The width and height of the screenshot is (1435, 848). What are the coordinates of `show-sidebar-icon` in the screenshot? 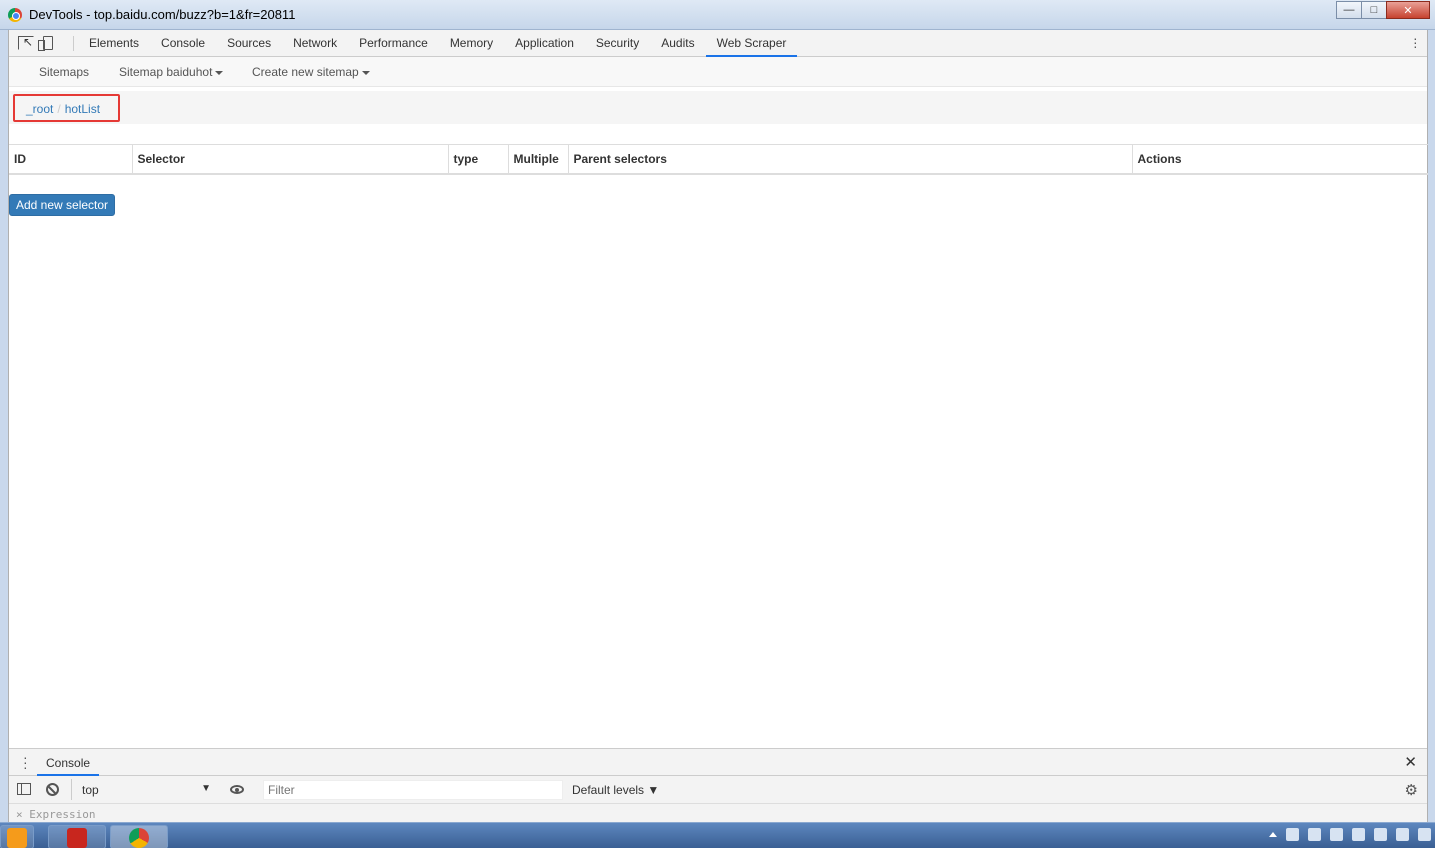 It's located at (24, 789).